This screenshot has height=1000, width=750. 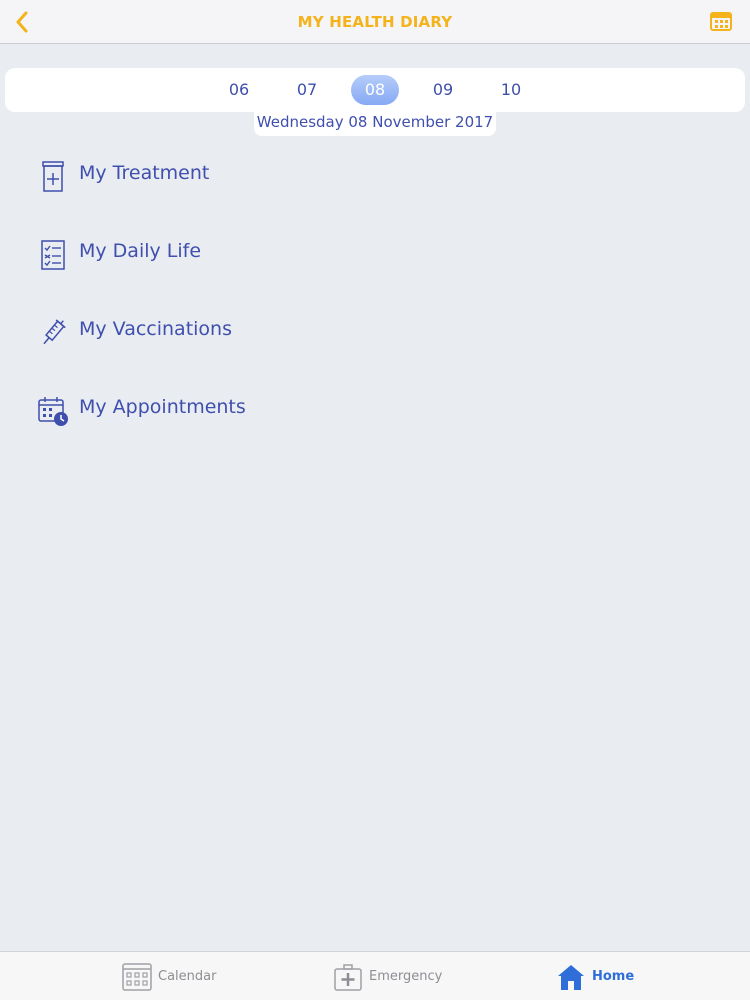 I want to click on home-icon, so click(x=571, y=977).